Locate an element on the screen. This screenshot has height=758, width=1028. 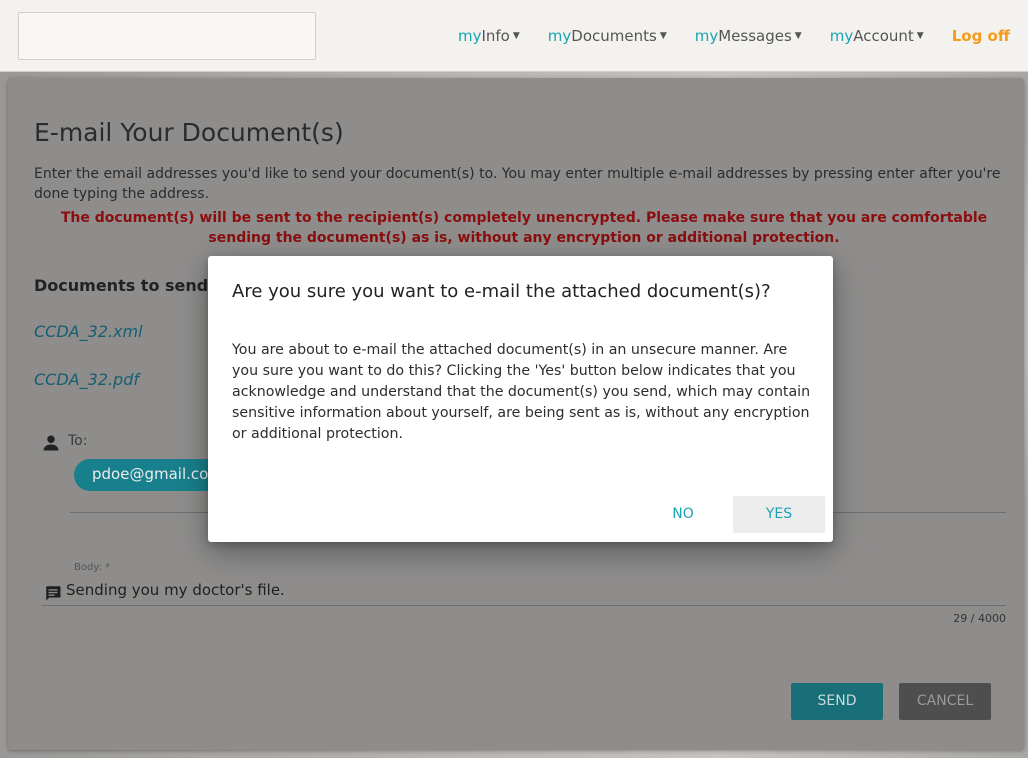
nav-label: Info is located at coordinates (495, 36).